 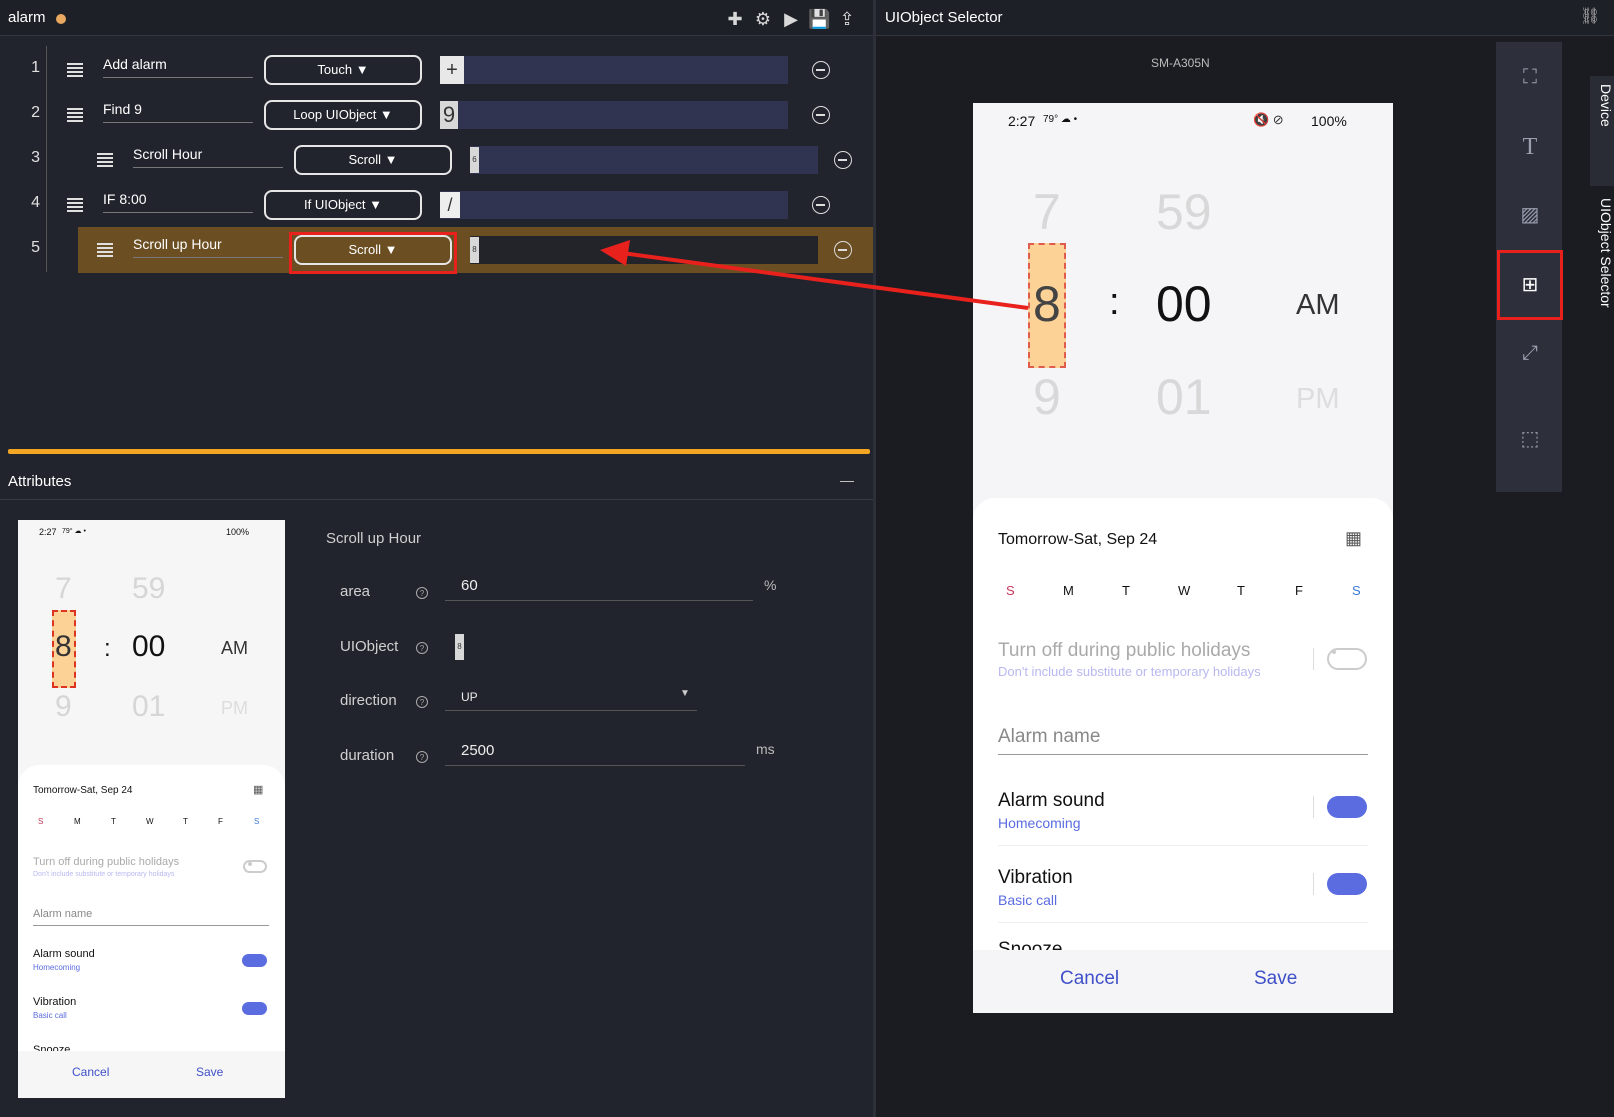 What do you see at coordinates (847, 19) in the screenshot?
I see `export-icon: ⇪` at bounding box center [847, 19].